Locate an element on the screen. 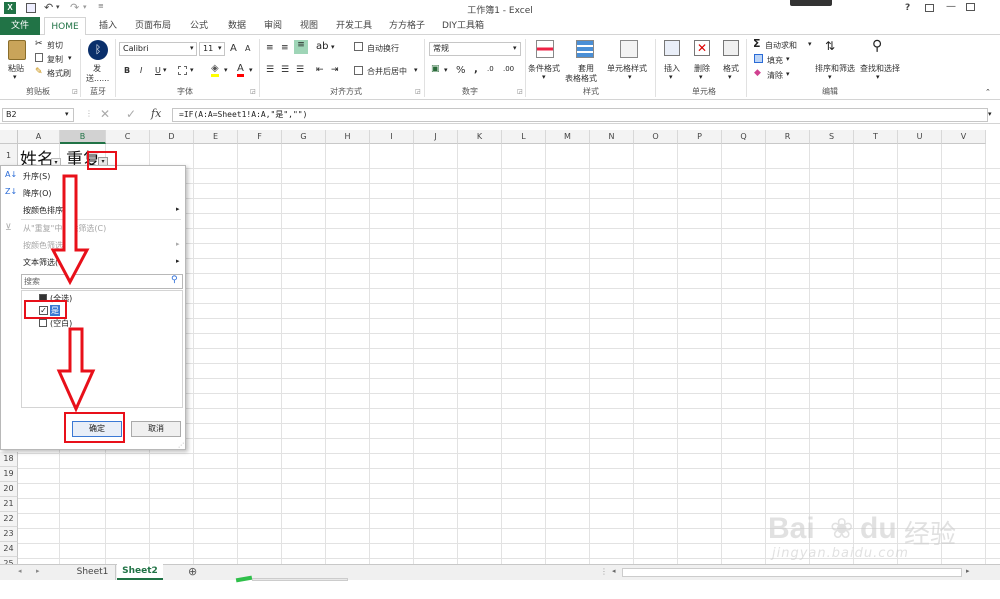  search-icon: ⚲ is located at coordinates (174, 280).